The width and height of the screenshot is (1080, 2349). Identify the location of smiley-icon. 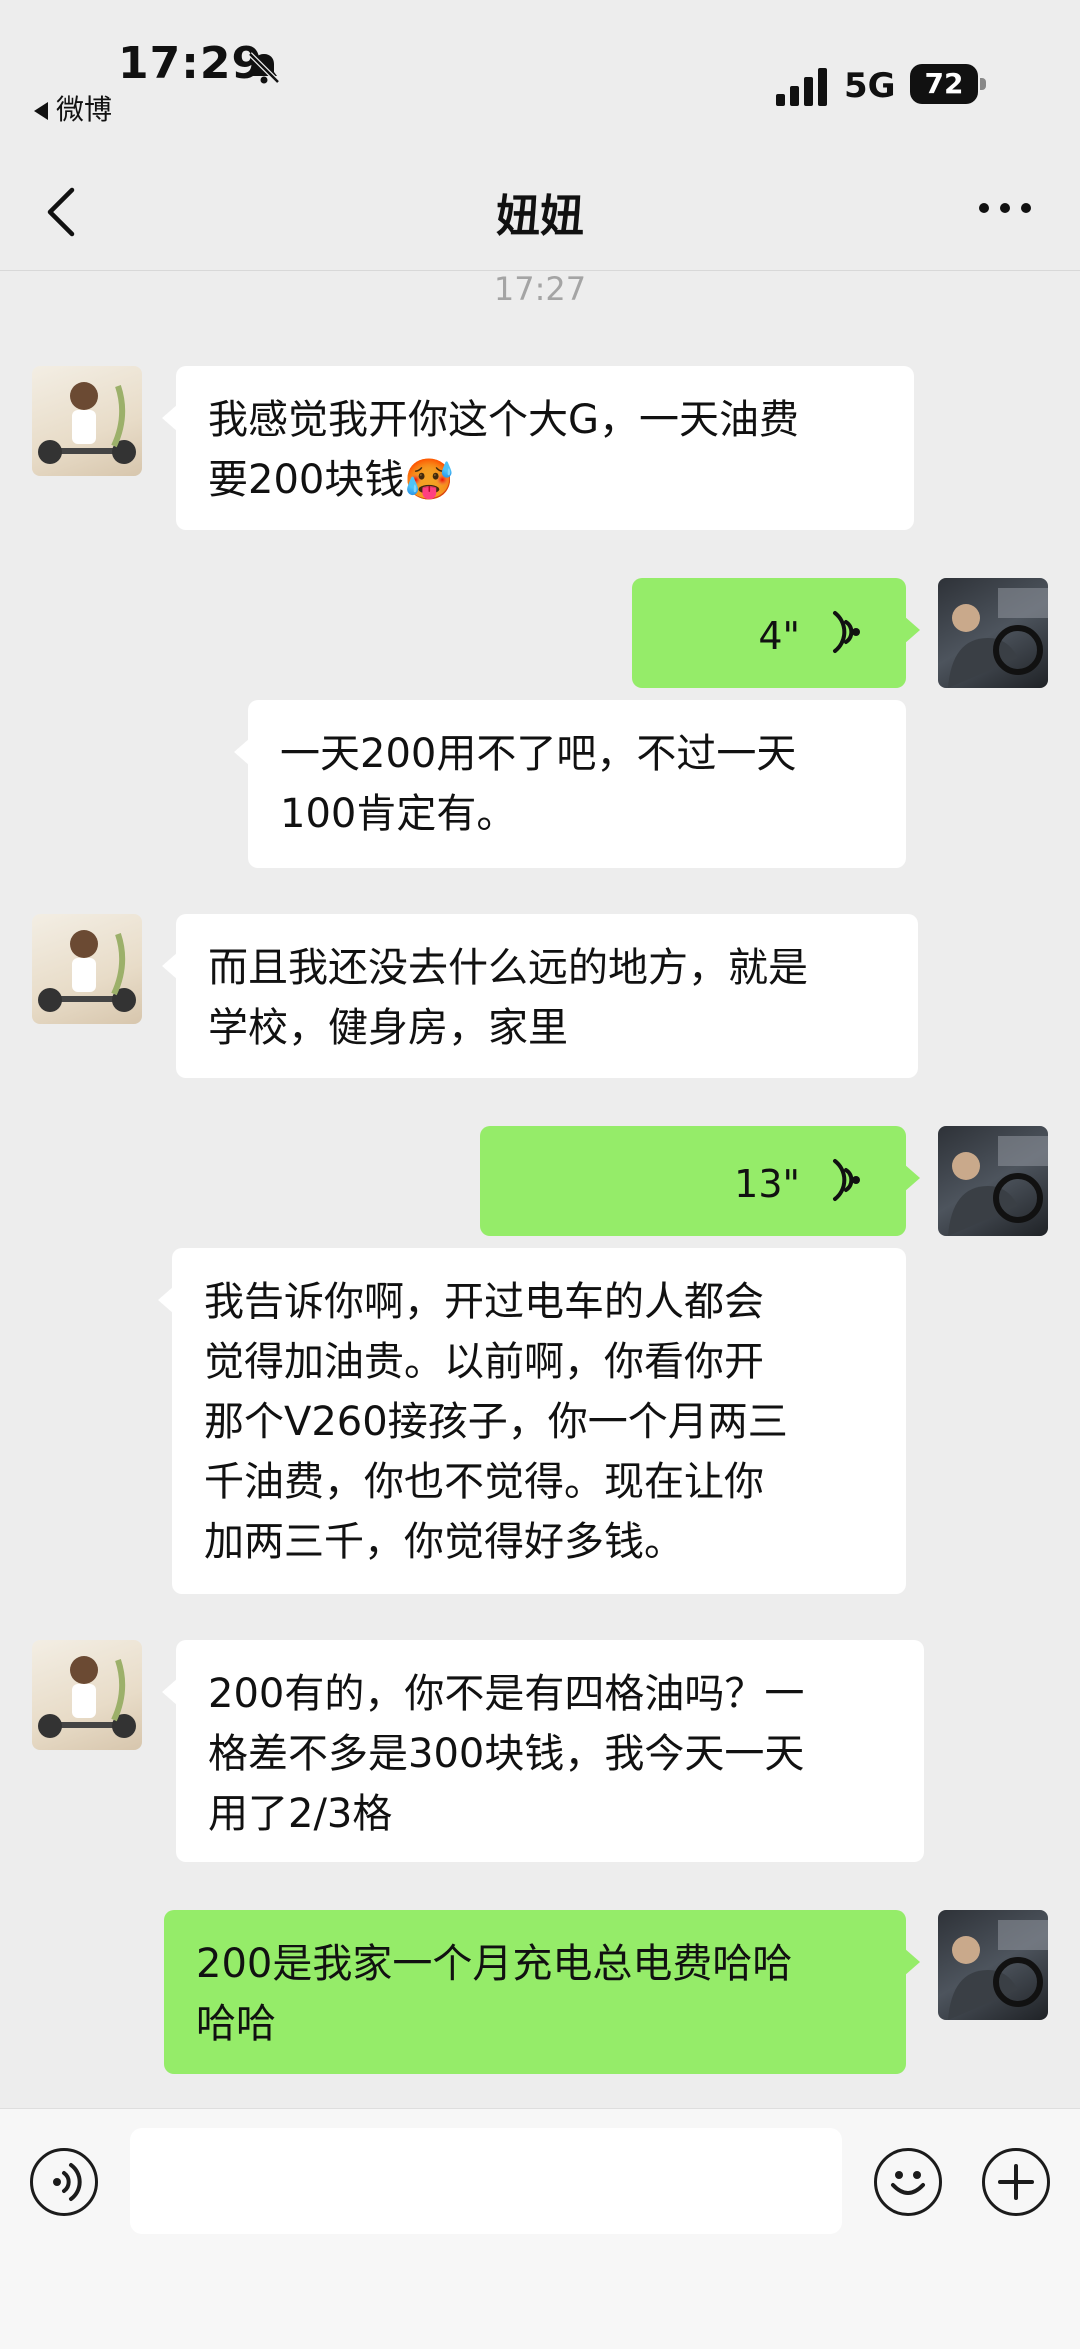
(908, 2183).